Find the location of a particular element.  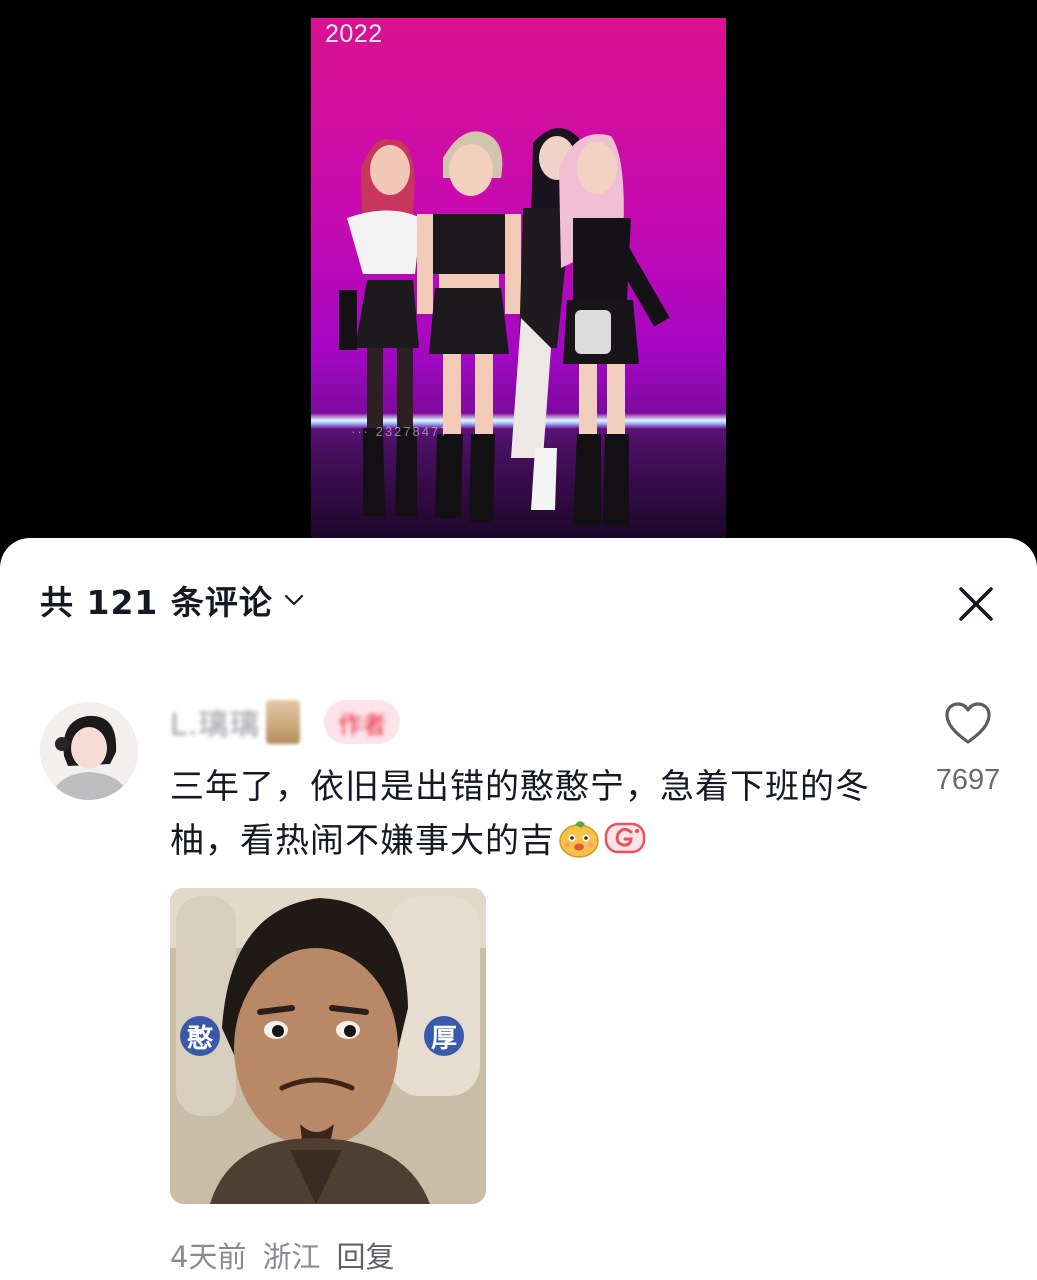

comment-text-block: 三年了，依旧是出错的憨憨宁，急着下班的冬柚，看热闹不嫌事大的吉 is located at coordinates (530, 814).